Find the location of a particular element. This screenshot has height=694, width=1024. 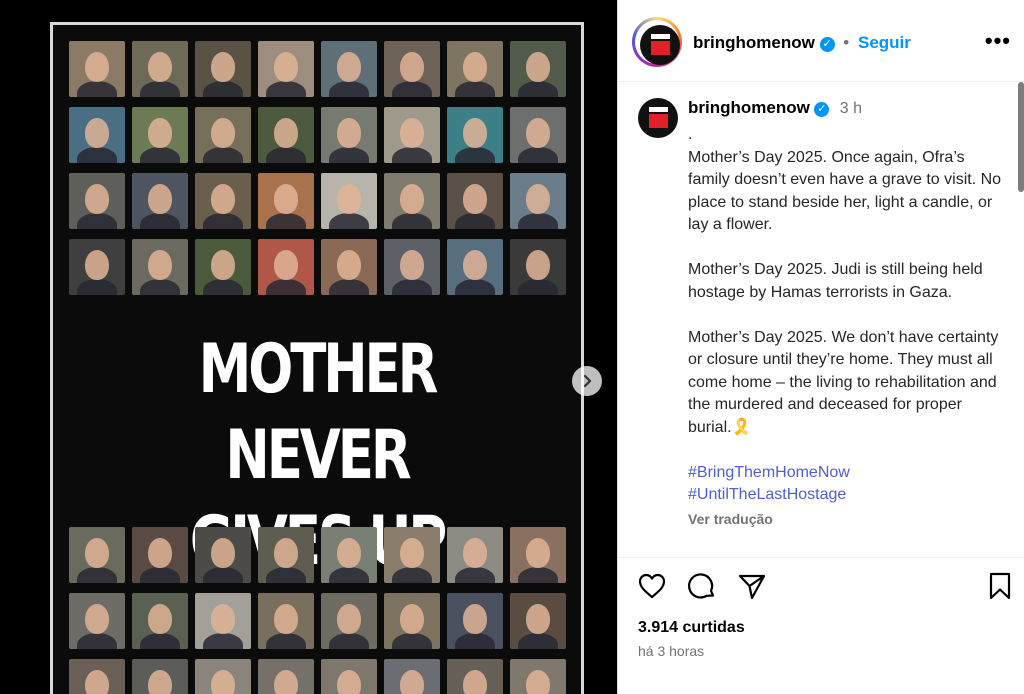

see-translation-link: Ver tradução is located at coordinates (848, 519).